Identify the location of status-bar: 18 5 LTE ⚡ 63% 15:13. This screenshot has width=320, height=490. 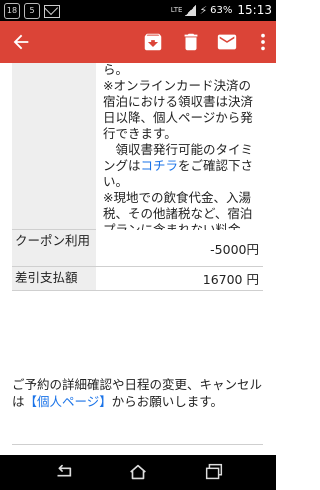
(138, 10).